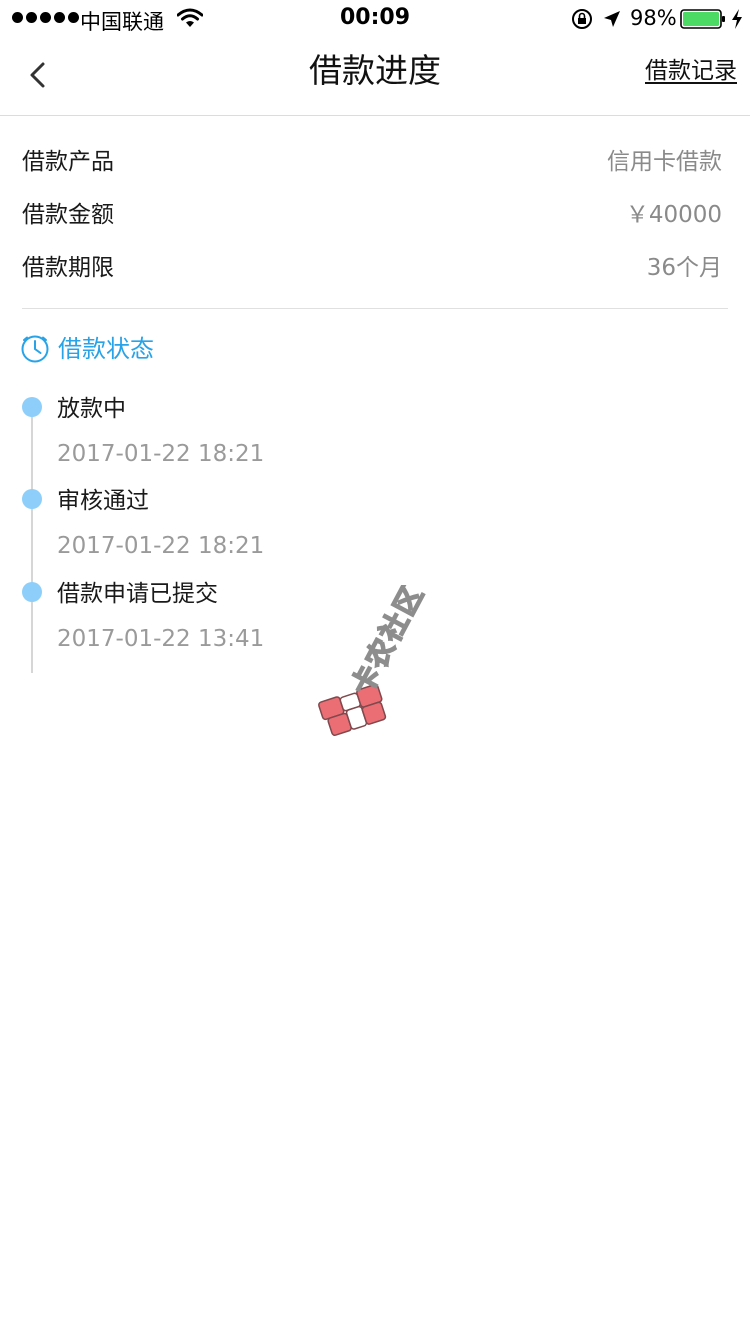 The image size is (750, 1334). I want to click on location-arrow-icon, so click(612, 19).